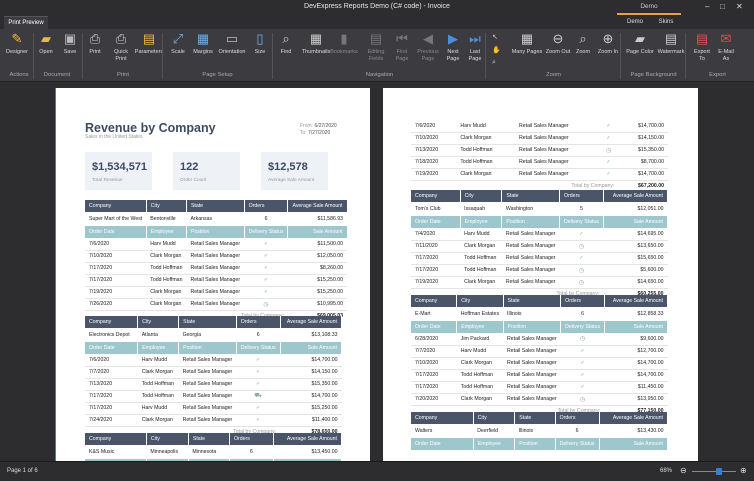  I want to click on table-cell: Todd Hoffman, so click(481, 258).